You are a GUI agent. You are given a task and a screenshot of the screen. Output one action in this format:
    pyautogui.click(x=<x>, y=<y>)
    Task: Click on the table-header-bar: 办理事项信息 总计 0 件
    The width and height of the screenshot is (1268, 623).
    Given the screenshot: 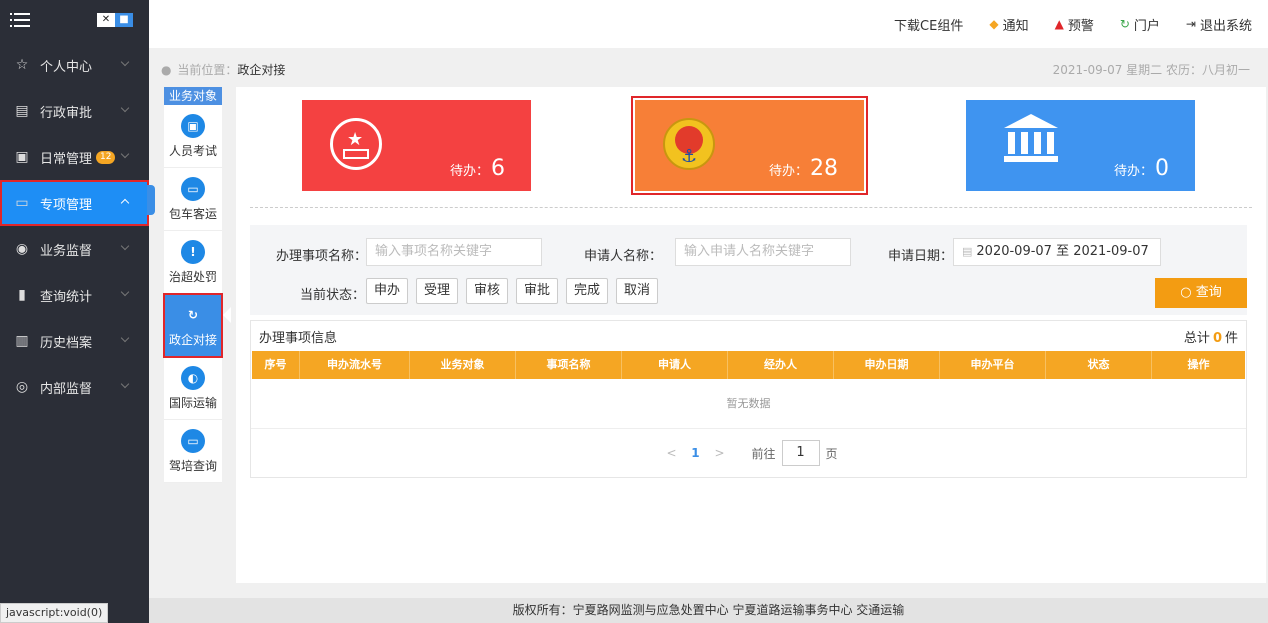 What is the action you would take?
    pyautogui.click(x=748, y=336)
    